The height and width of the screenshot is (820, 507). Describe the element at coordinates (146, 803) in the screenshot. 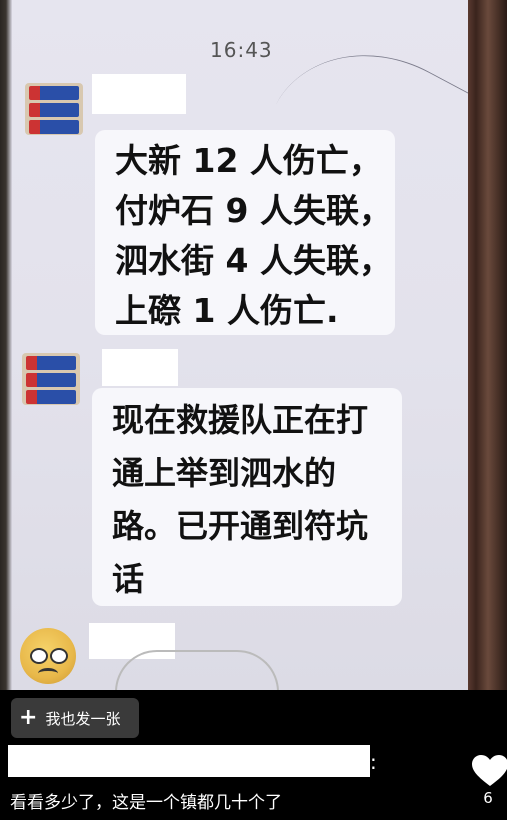

I see `post-comment-text: 看看多少了，这是一个镇都几十个了` at that location.